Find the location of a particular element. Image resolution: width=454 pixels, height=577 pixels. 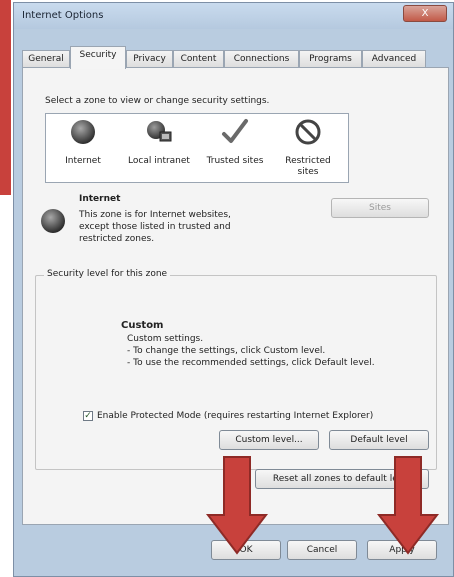

intranet-icon is located at coordinates (159, 131).